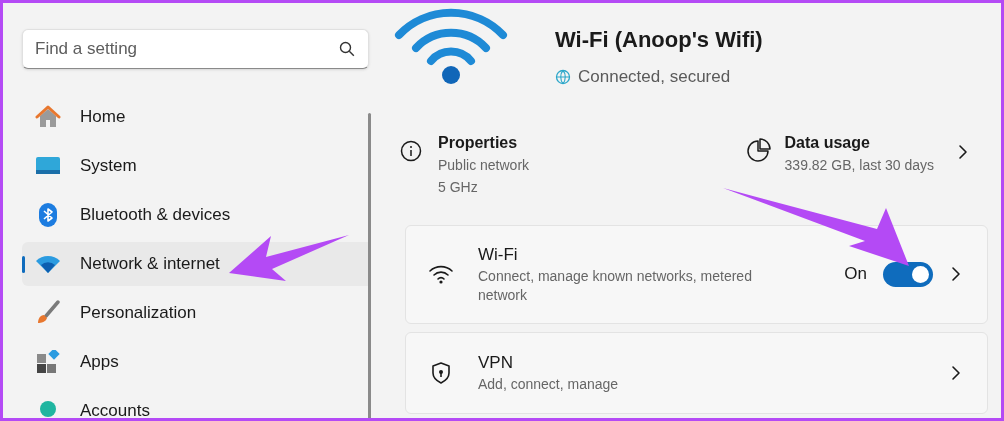 The image size is (1004, 421). Describe the element at coordinates (458, 187) in the screenshot. I see `property-value: 5 GHz` at that location.